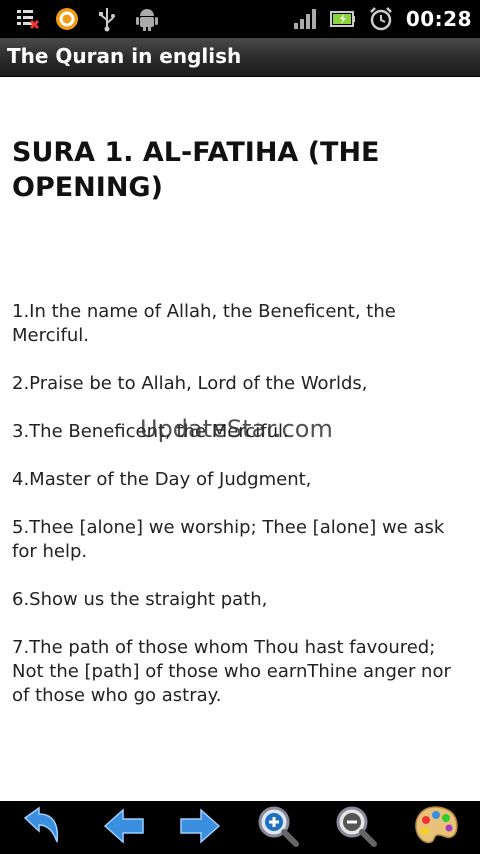 This screenshot has height=854, width=480. Describe the element at coordinates (240, 19) in the screenshot. I see `status-bar: 00:28` at that location.